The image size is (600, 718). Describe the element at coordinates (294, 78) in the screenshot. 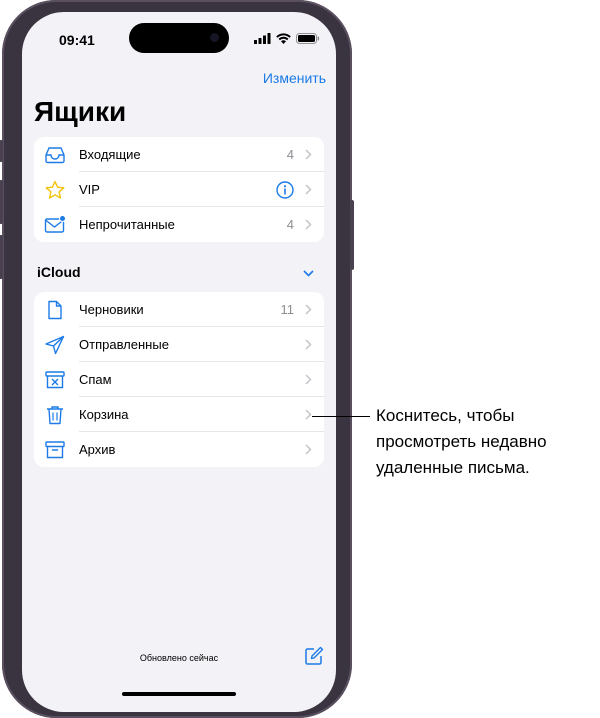

I see `edit-button: Изменить` at that location.